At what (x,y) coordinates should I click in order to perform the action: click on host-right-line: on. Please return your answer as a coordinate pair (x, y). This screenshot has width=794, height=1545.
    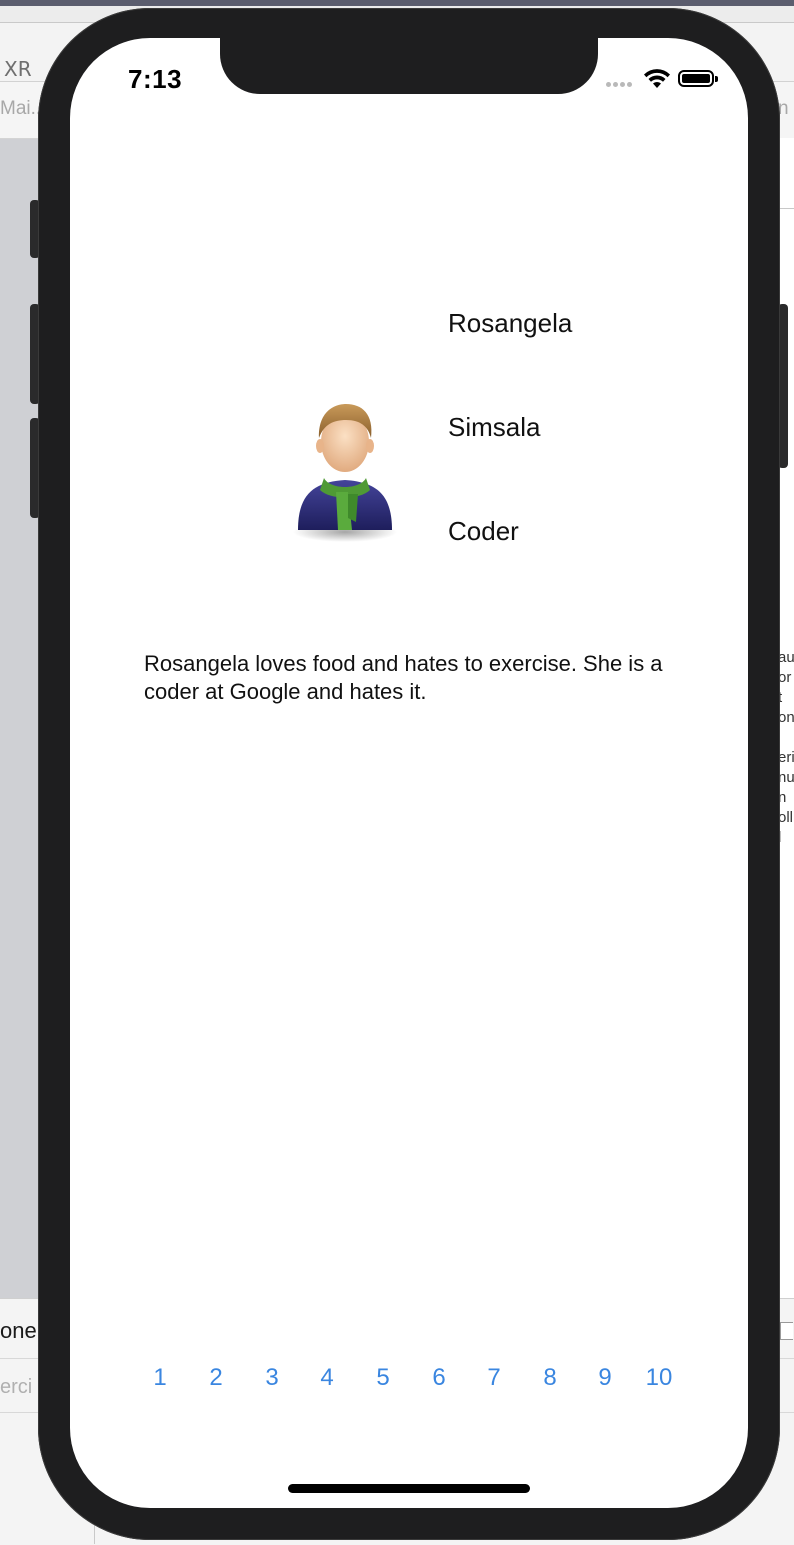
    Looking at the image, I should click on (786, 717).